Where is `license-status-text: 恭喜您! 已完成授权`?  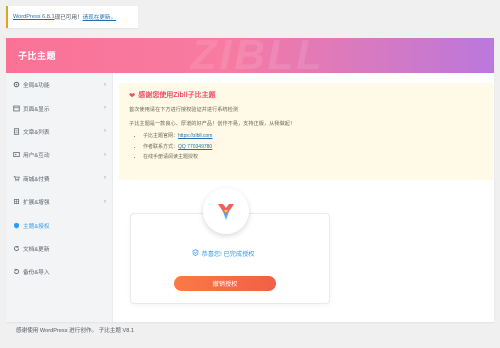
license-status-text: 恭喜您! 已完成授权 is located at coordinates (228, 254).